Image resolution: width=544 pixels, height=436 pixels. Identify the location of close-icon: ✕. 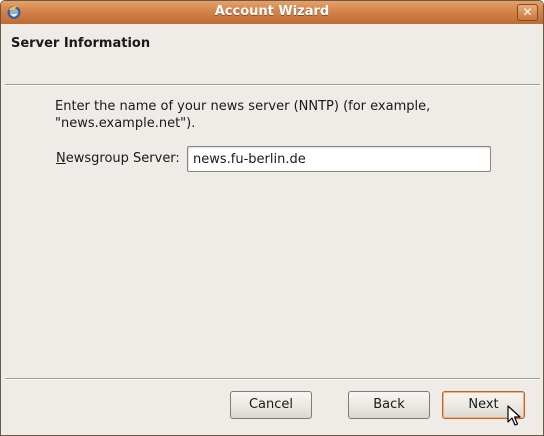
(527, 12).